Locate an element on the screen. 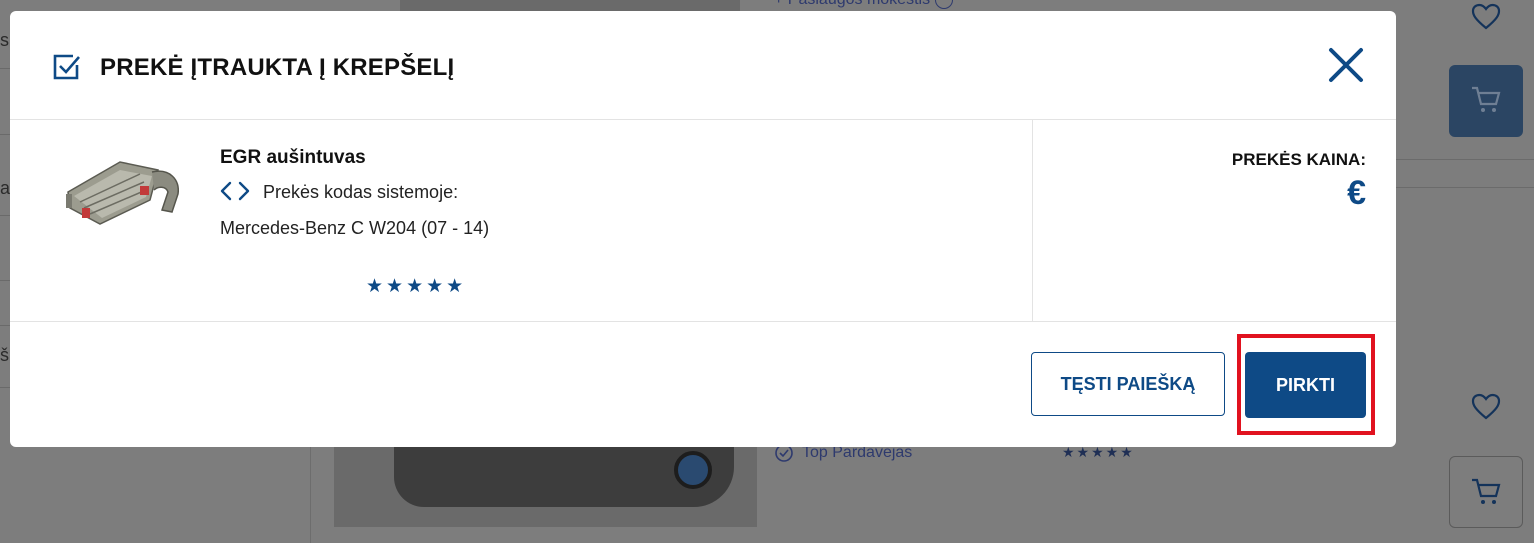  service-fee-label: + Paslaugos mokestis is located at coordinates (852, 4).